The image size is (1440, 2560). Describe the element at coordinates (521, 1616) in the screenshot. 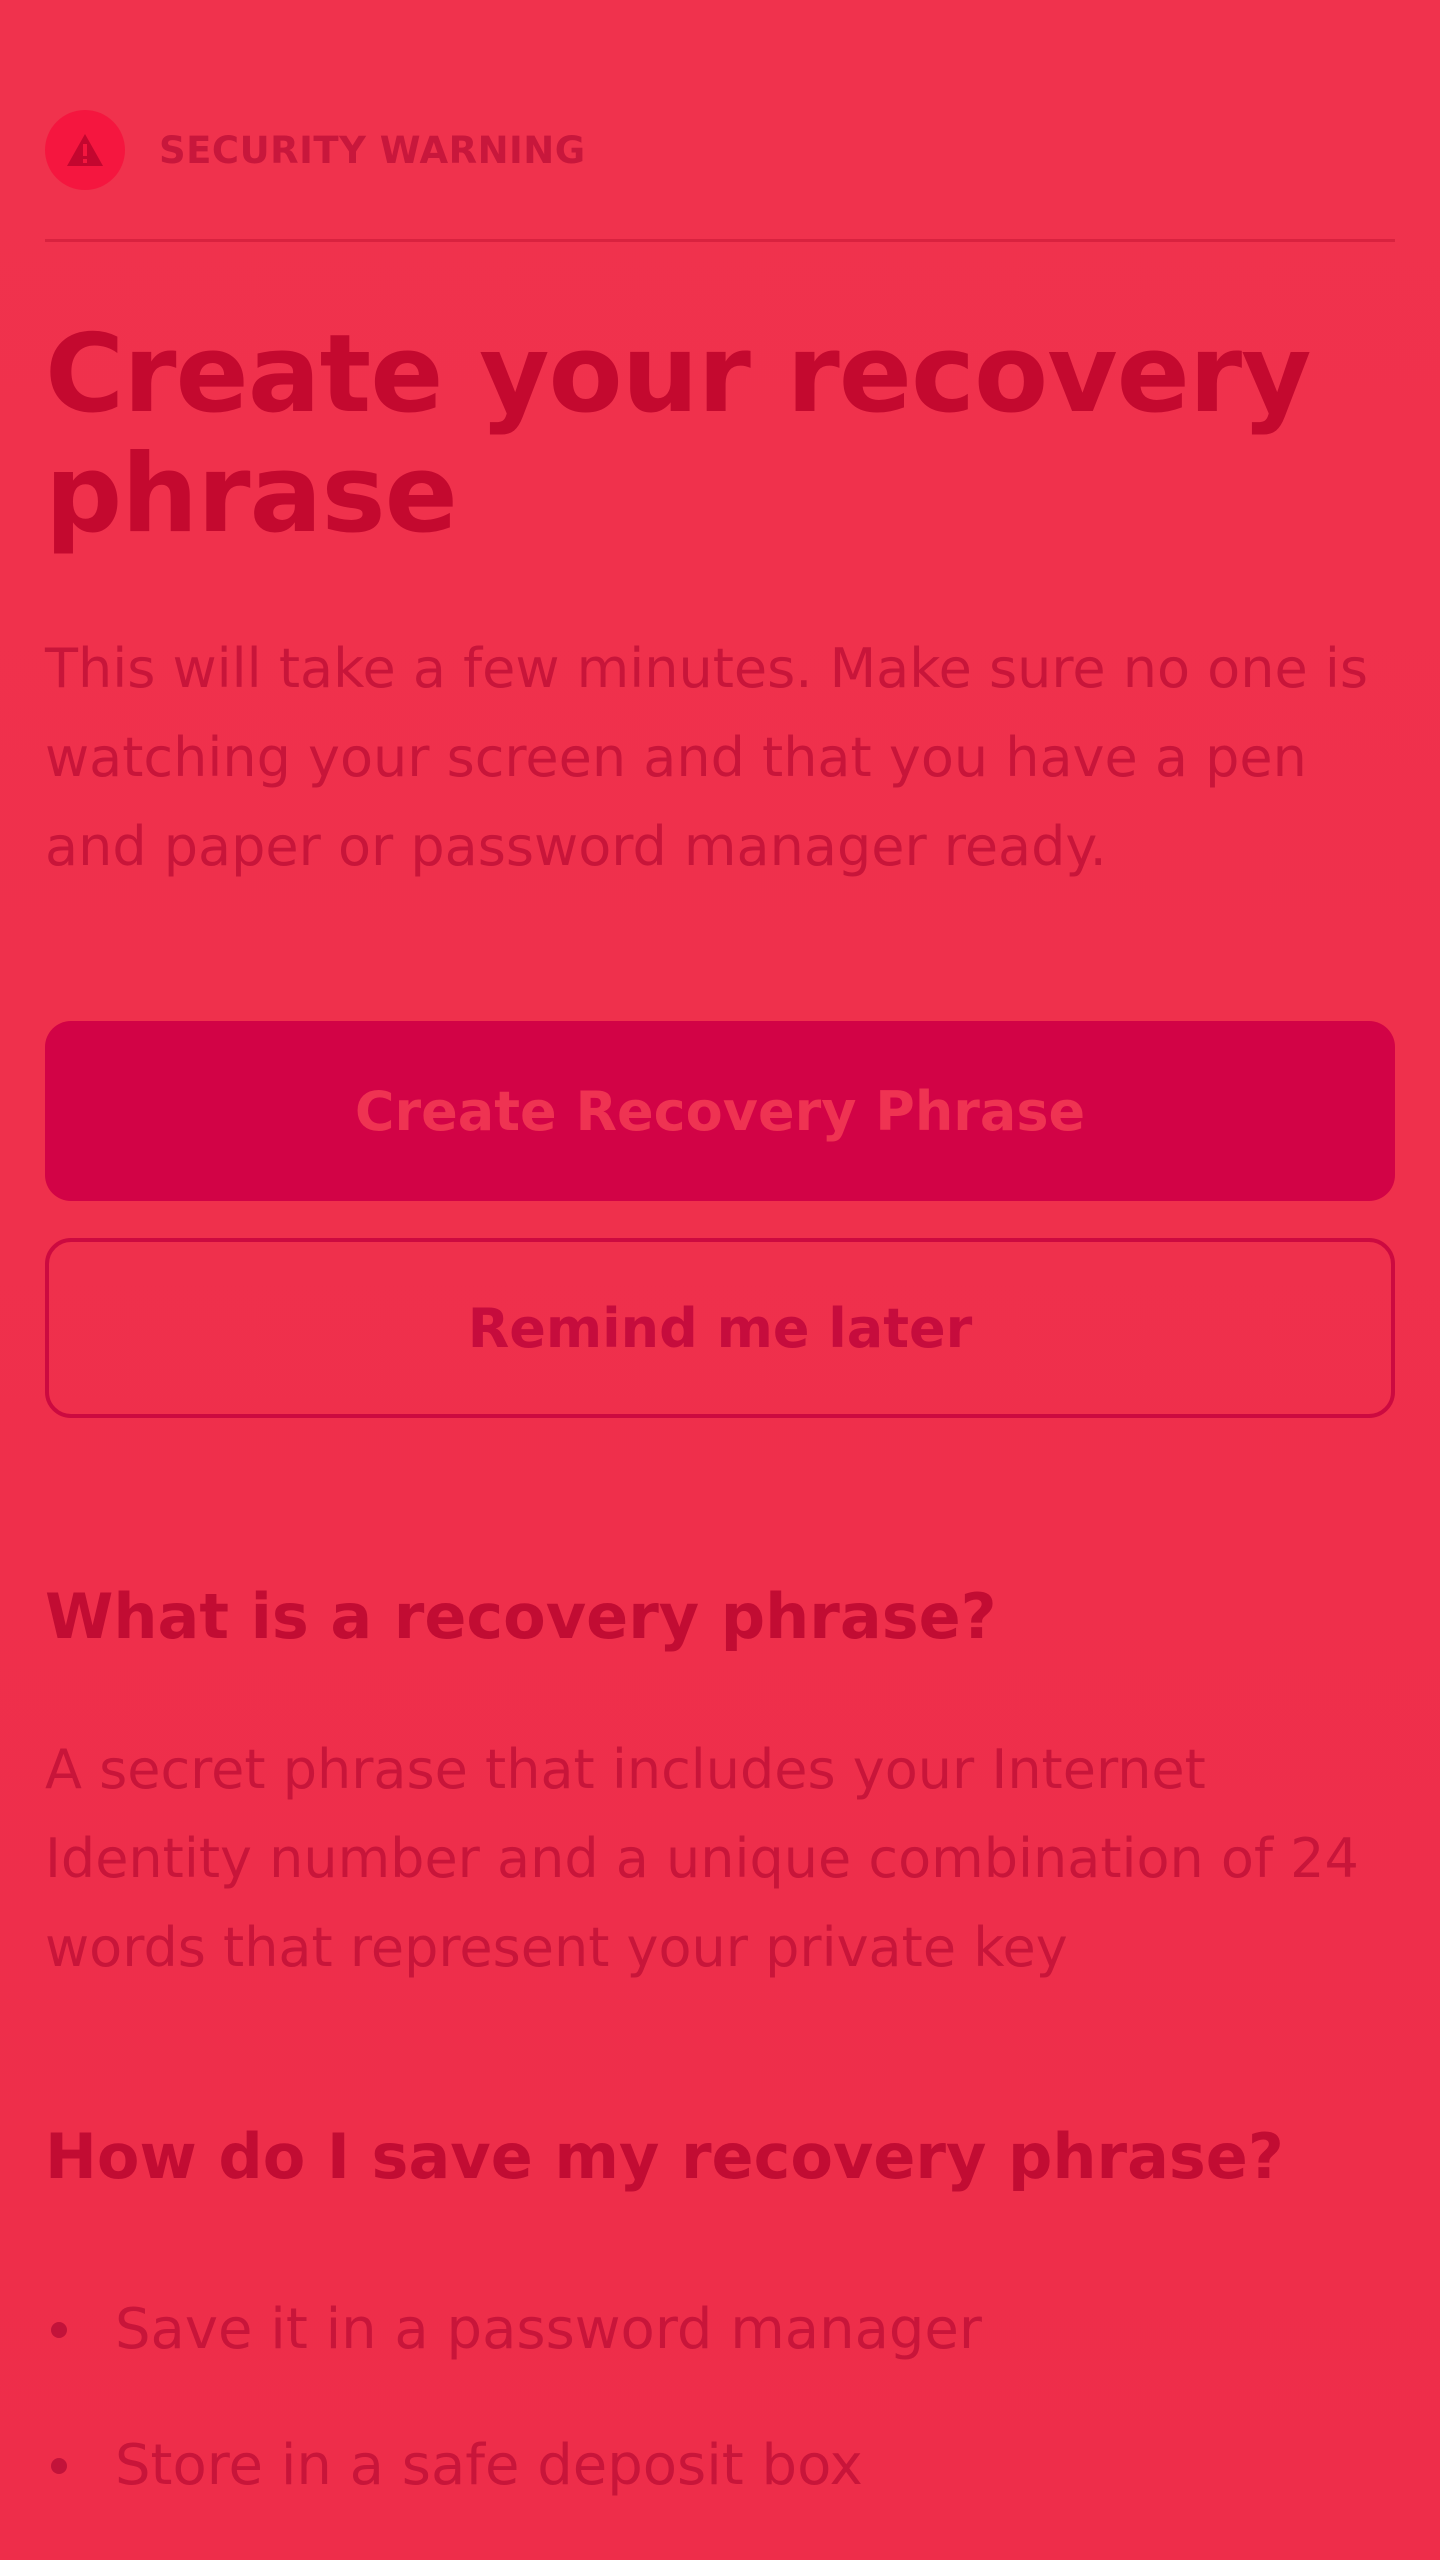

I see `what-is-heading: What is a recovery phrase?` at that location.